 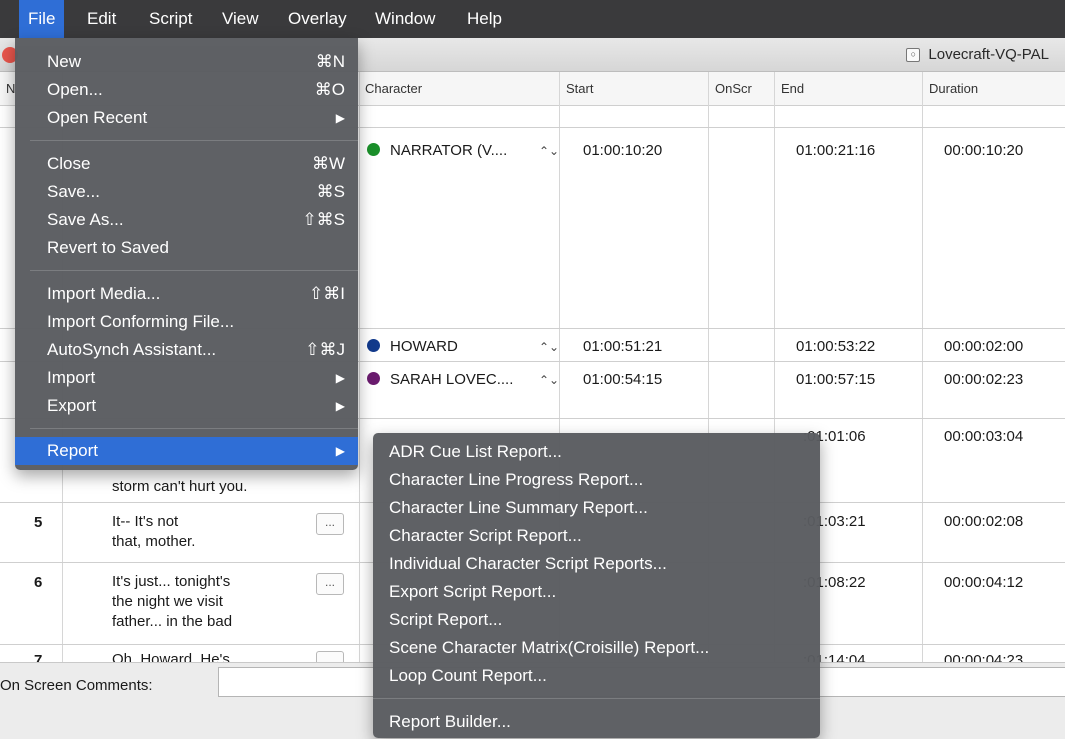 What do you see at coordinates (622, 150) in the screenshot?
I see `start-cell: 01:00:10:20` at bounding box center [622, 150].